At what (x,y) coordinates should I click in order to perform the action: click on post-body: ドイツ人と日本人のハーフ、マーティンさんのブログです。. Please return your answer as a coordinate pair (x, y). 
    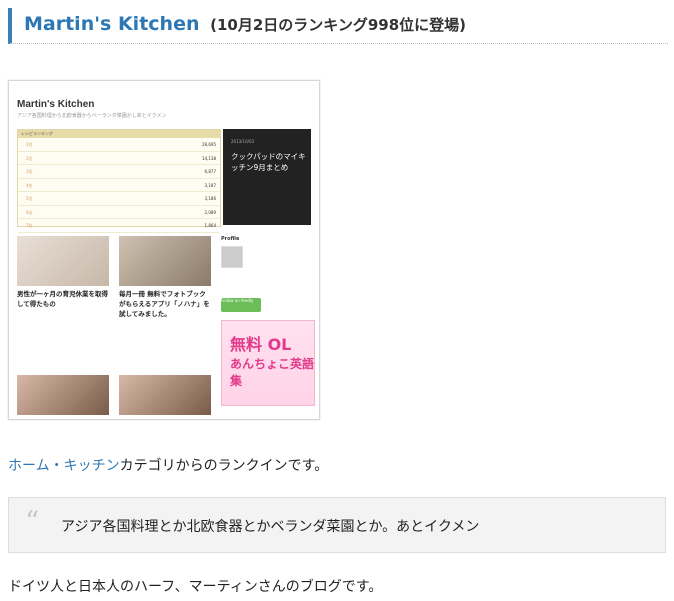
    Looking at the image, I should click on (195, 587).